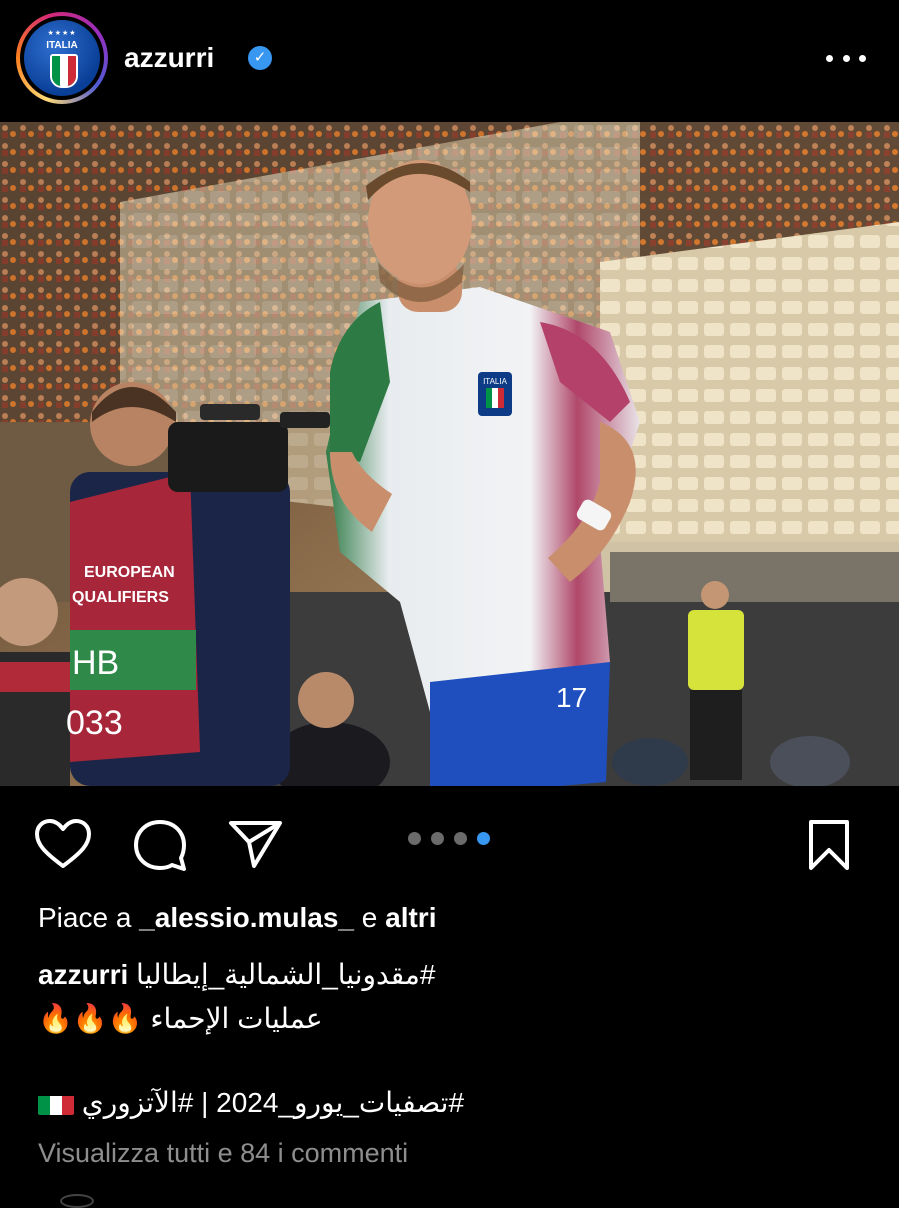 The width and height of the screenshot is (899, 1208). I want to click on caption-username: azzurri, so click(83, 974).